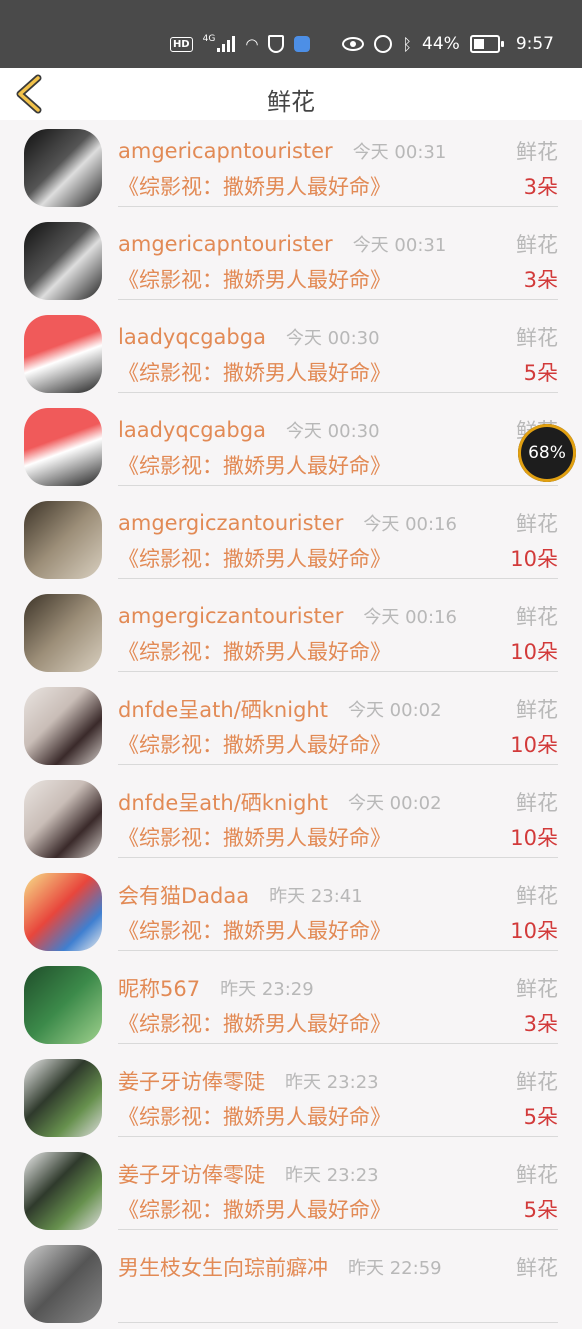  I want to click on list-item: 男生枝女生向琮前癖冲 昨天 22:59 鲜花, so click(291, 1282).